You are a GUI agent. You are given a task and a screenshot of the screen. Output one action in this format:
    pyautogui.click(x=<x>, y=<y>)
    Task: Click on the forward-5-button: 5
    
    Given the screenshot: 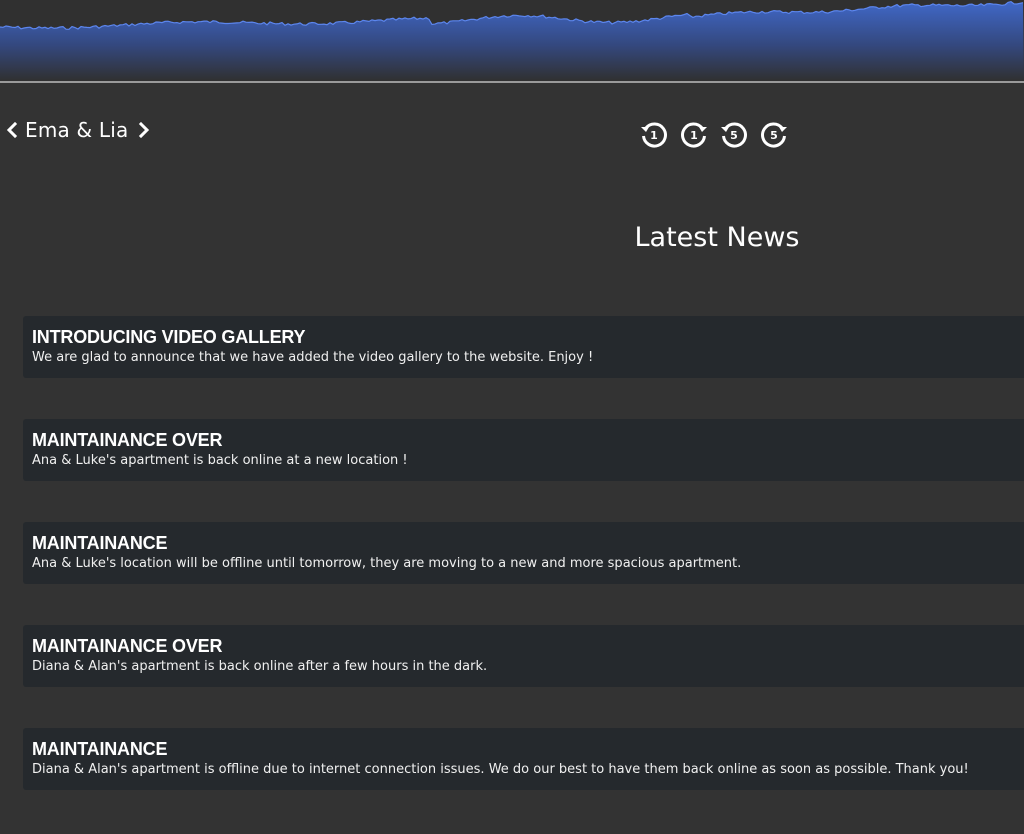 What is the action you would take?
    pyautogui.click(x=774, y=134)
    